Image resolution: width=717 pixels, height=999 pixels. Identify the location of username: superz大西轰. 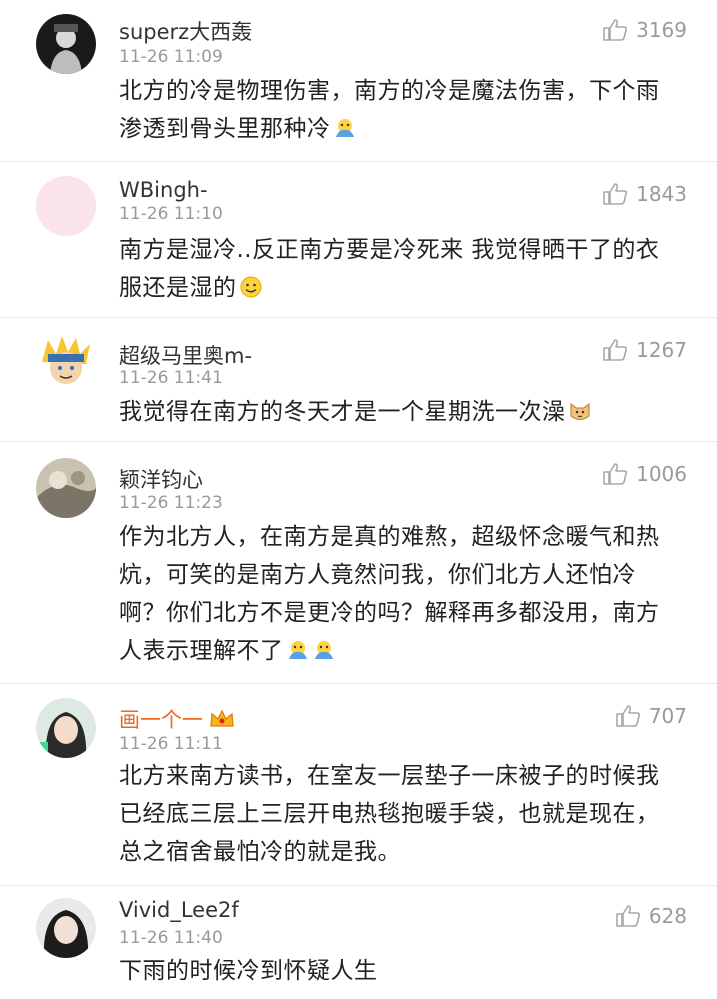
(185, 31).